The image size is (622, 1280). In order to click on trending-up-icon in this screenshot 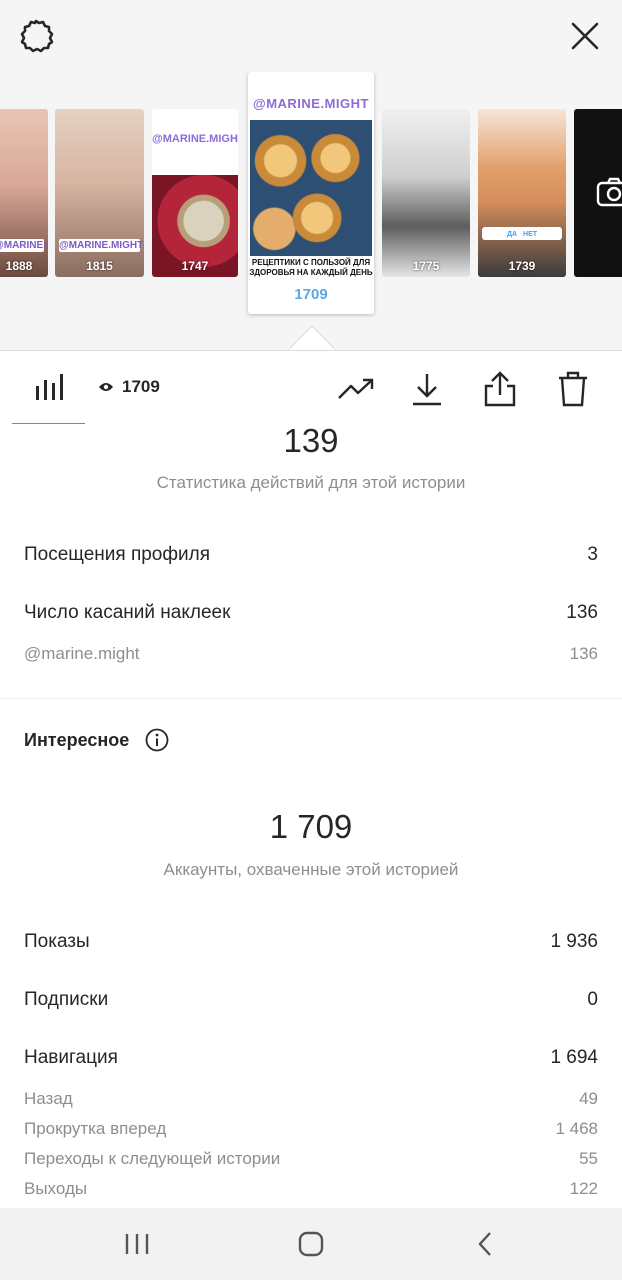, I will do `click(356, 388)`.